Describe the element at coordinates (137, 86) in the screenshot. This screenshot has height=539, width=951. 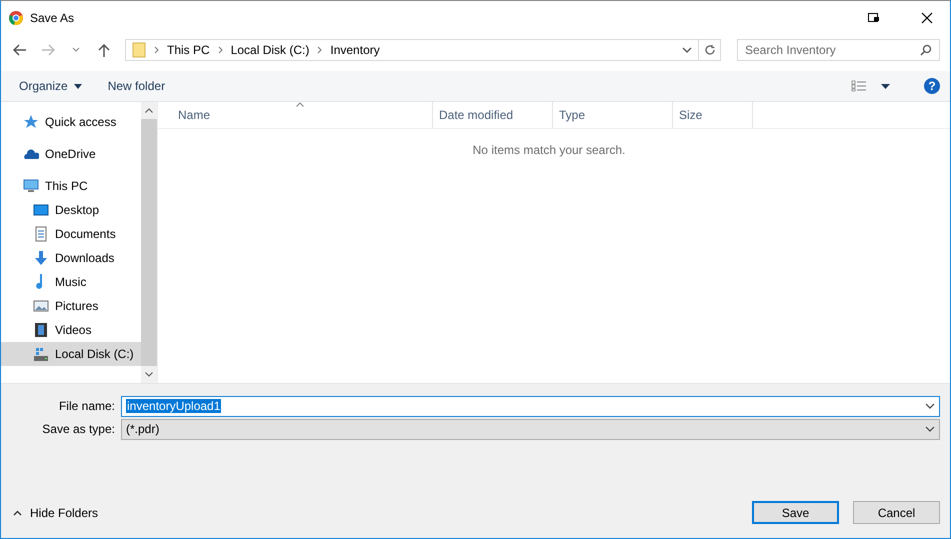
I see `new-folder-button: New folder` at that location.